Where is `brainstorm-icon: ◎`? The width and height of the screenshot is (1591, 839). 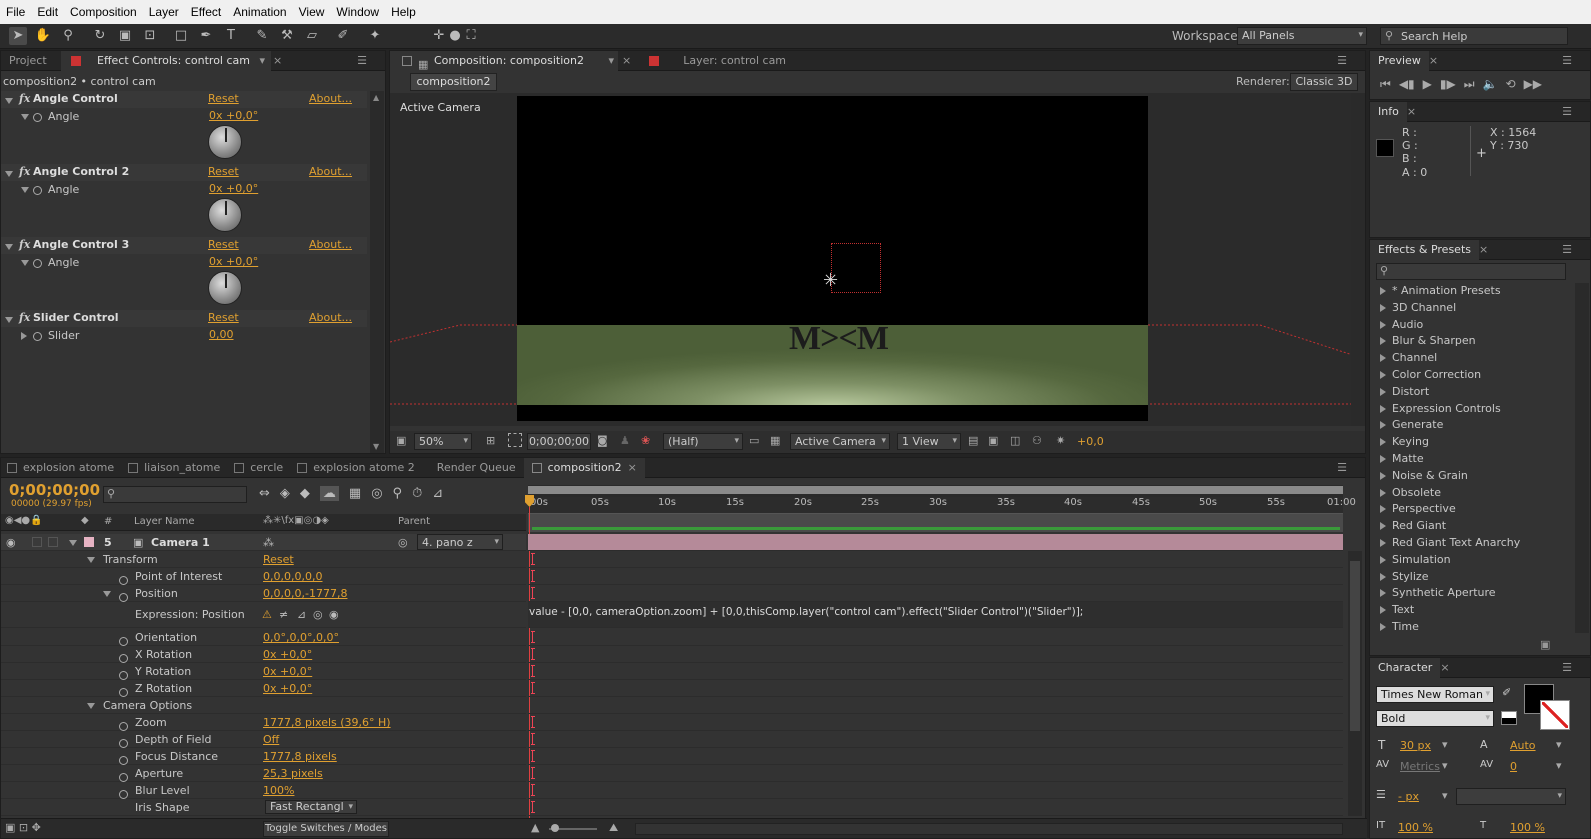 brainstorm-icon: ◎ is located at coordinates (376, 493).